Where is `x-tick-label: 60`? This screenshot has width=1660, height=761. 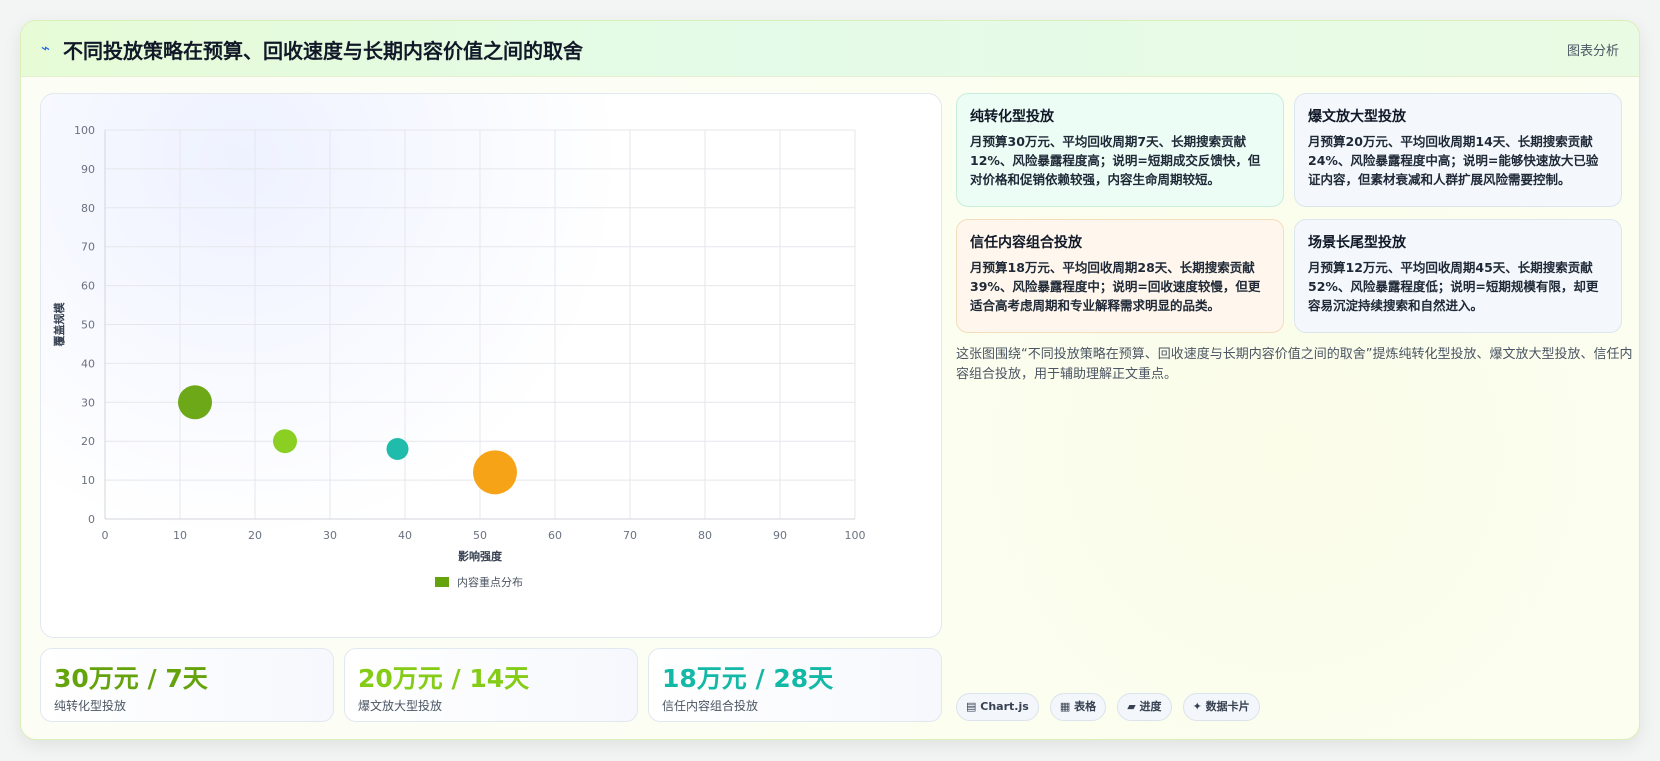
x-tick-label: 60 is located at coordinates (555, 535).